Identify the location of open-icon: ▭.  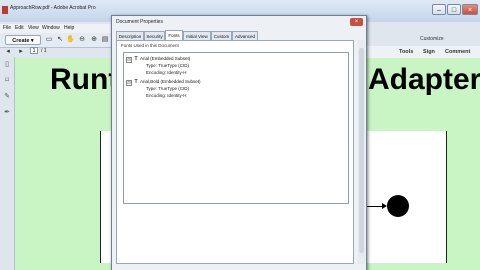
(49, 40).